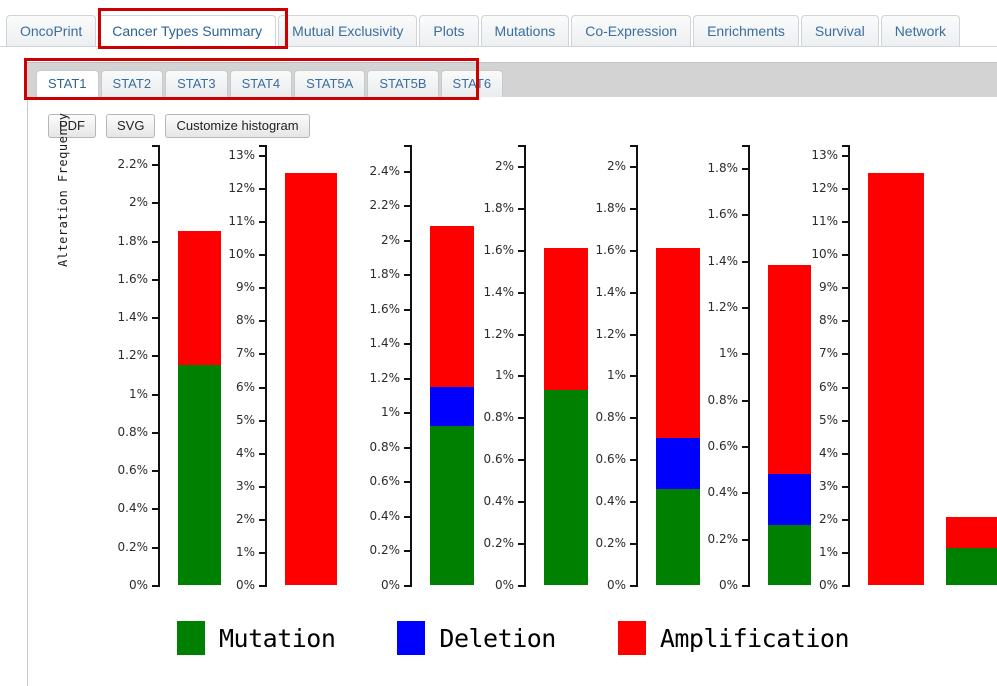 This screenshot has height=686, width=997. Describe the element at coordinates (245, 320) in the screenshot. I see `y-axis-tick-label: 8%` at that location.